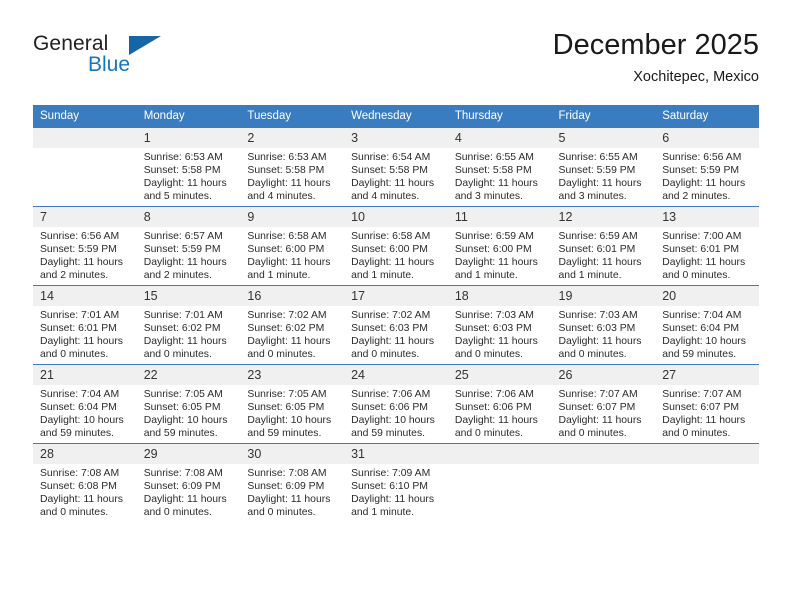 This screenshot has height=612, width=792. Describe the element at coordinates (494, 315) in the screenshot. I see `sunrise-time: Sunrise: 7:03 AM` at that location.